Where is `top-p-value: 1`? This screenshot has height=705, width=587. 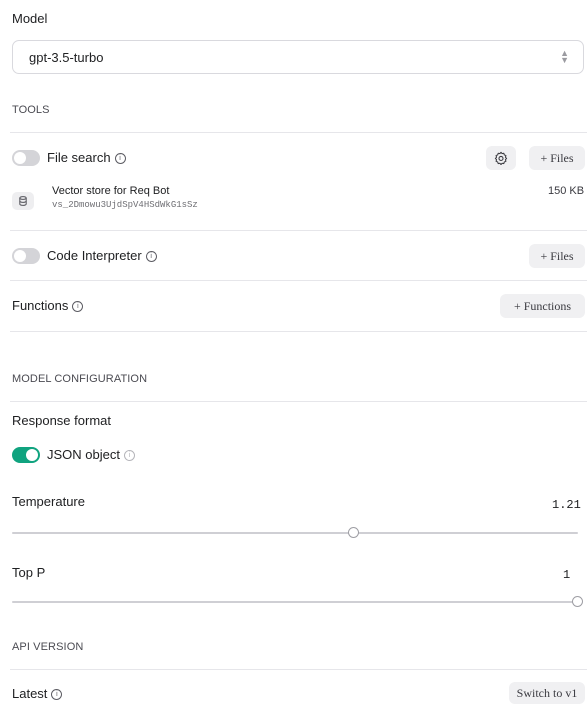
top-p-value: 1 is located at coordinates (567, 575).